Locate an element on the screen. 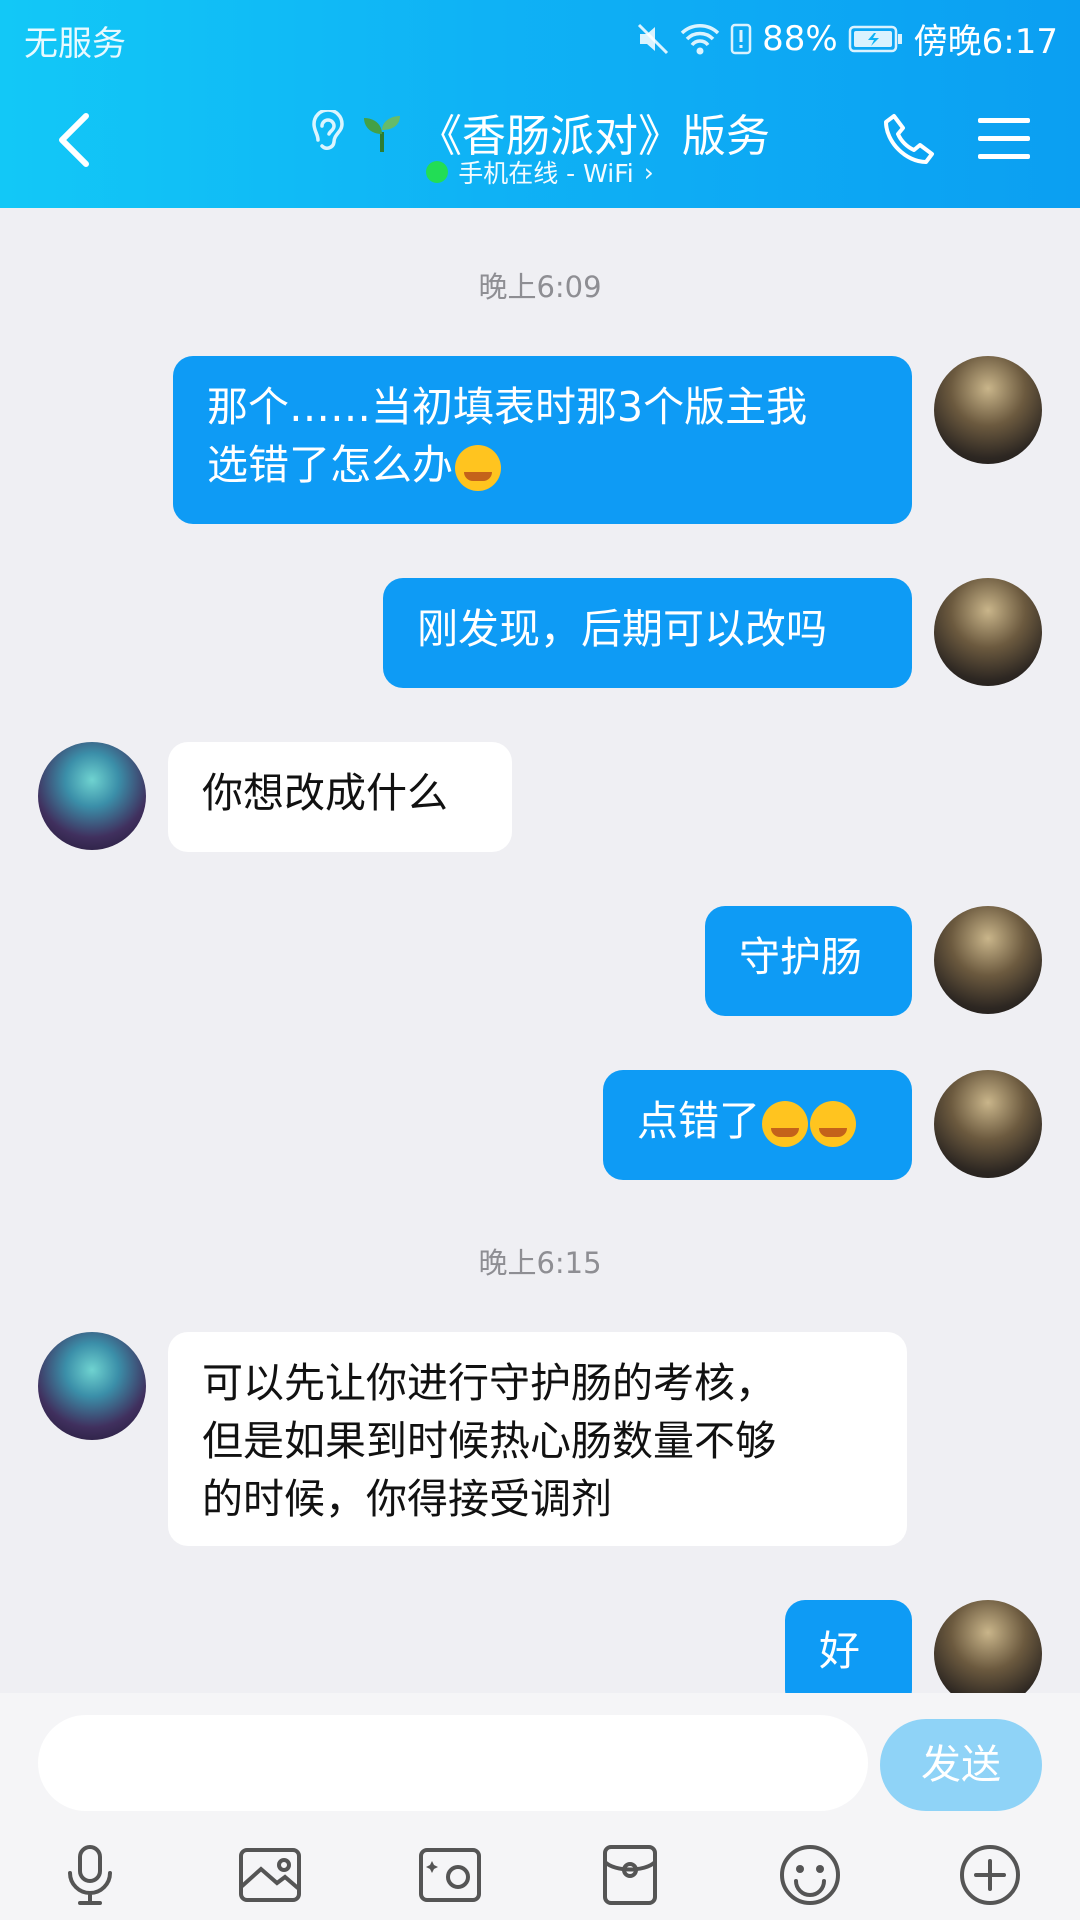  message-text: 守护肠 is located at coordinates (800, 957).